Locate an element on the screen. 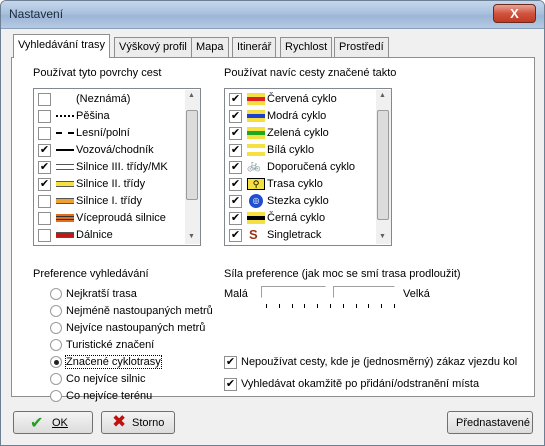  preference-label: Co nejvíce terénu is located at coordinates (109, 396).